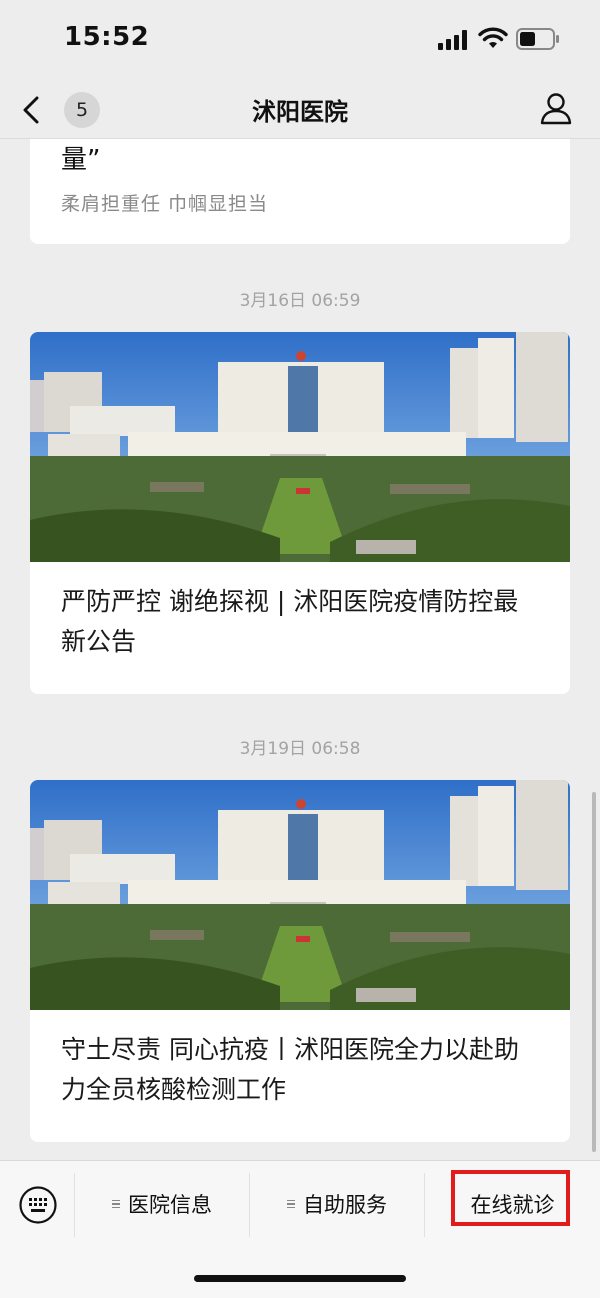 The width and height of the screenshot is (600, 1298). Describe the element at coordinates (81, 160) in the screenshot. I see `article-title: 量”` at that location.